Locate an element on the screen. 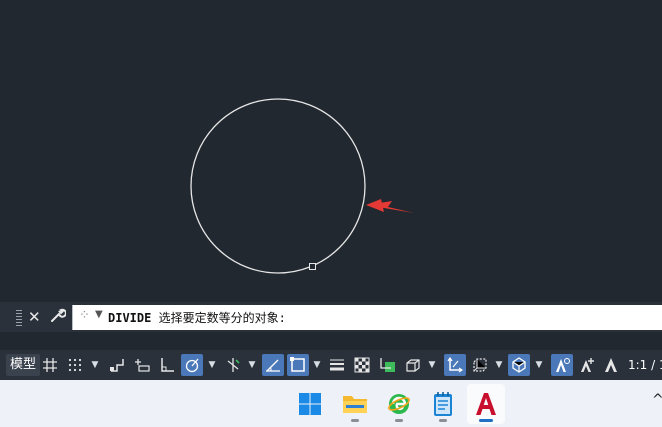 This screenshot has width=662, height=427. annotation-visibility-icon is located at coordinates (563, 365).